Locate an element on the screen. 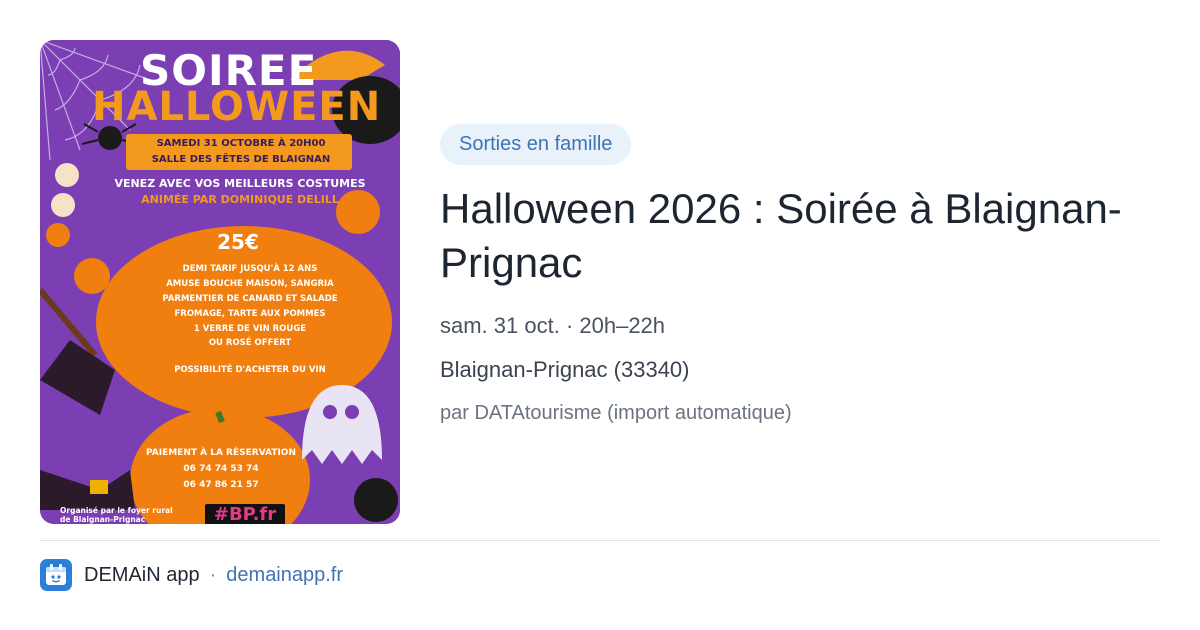 This screenshot has height=630, width=1200. poster-animation-text: ANIMÉE PAR DOMINIQUE DELILL is located at coordinates (240, 199).